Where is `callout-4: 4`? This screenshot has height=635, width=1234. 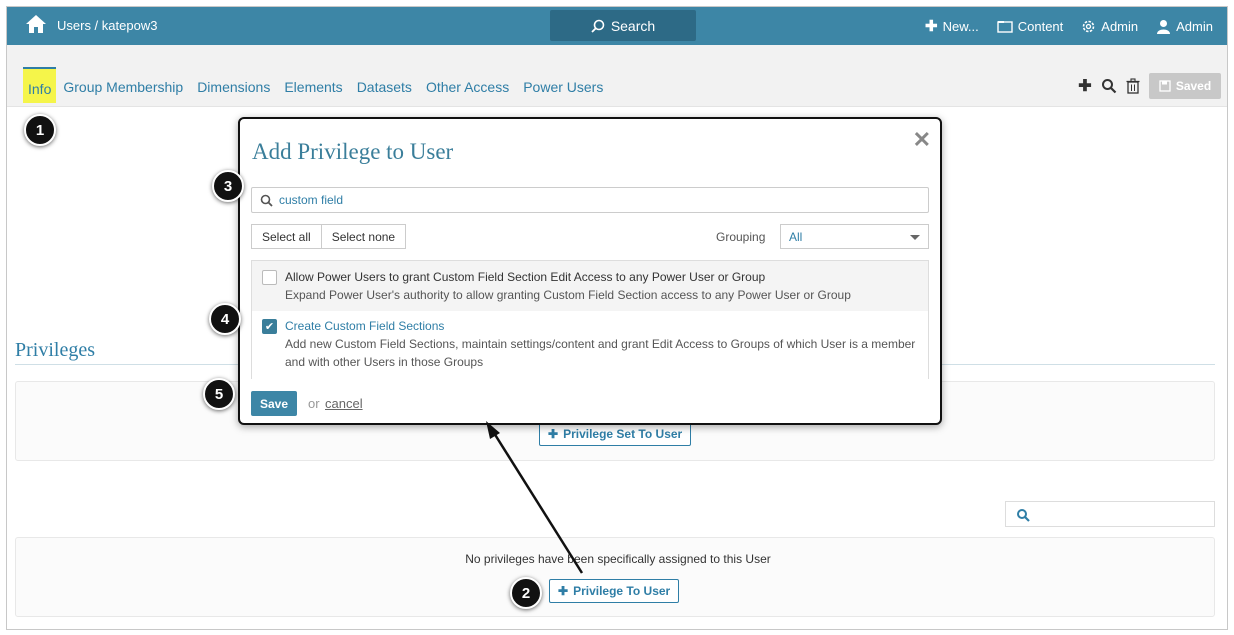
callout-4: 4 is located at coordinates (225, 319).